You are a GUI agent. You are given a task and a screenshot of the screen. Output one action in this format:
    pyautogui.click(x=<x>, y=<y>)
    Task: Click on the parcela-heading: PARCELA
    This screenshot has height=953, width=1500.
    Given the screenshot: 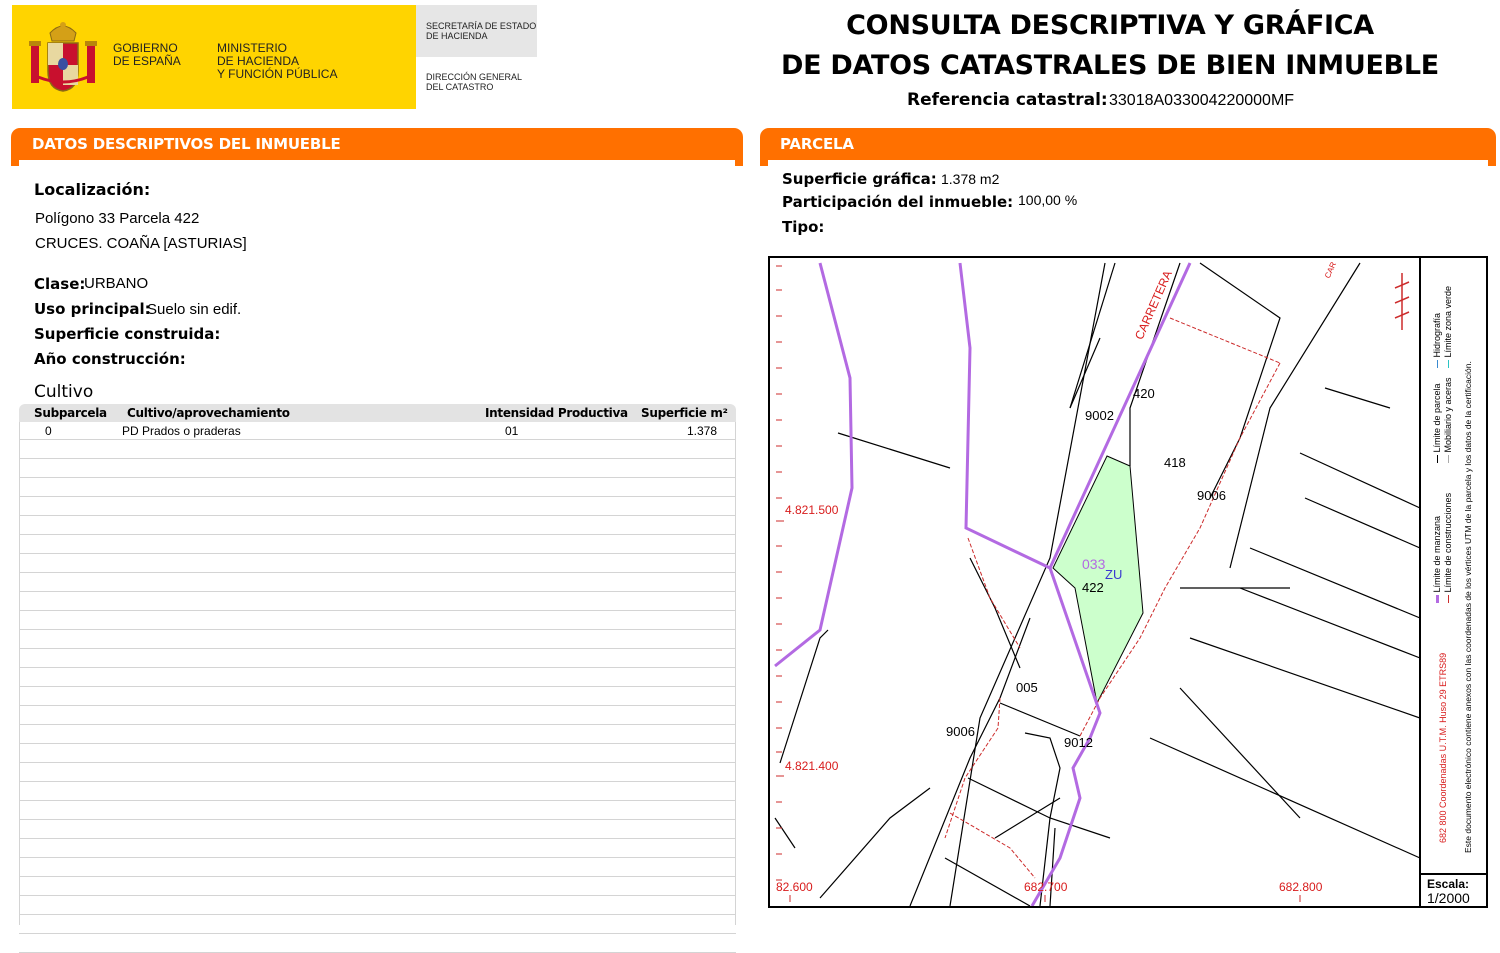 What is the action you would take?
    pyautogui.click(x=817, y=144)
    